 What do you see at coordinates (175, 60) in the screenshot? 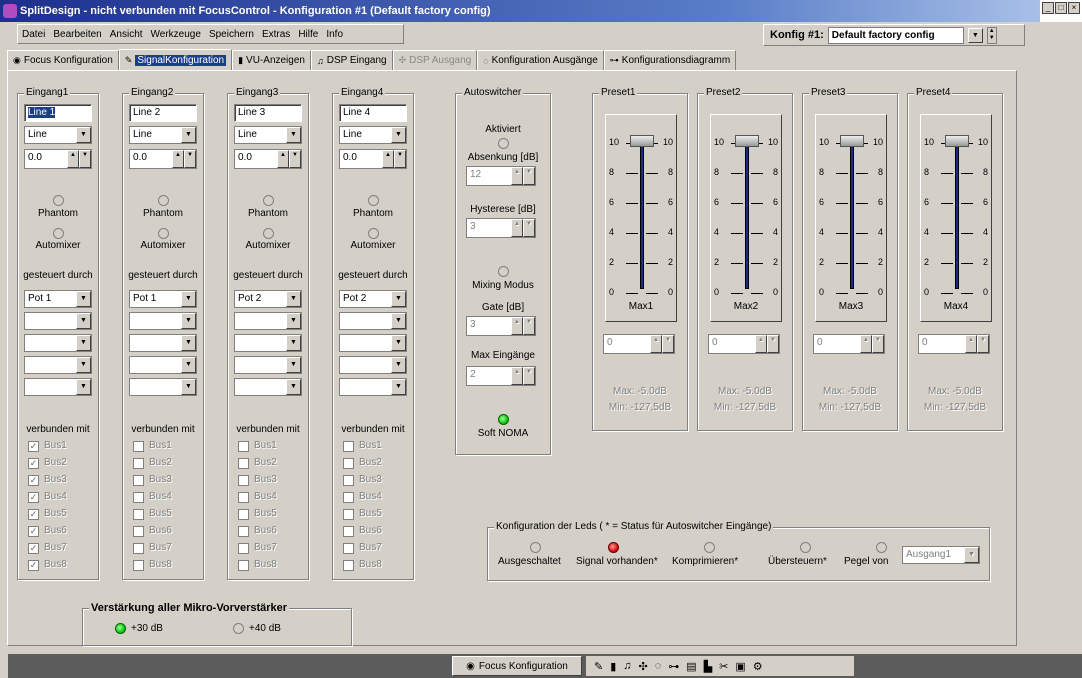
I see `tab-signalkonfiguration: ✎ SignalKonfiguration` at bounding box center [175, 60].